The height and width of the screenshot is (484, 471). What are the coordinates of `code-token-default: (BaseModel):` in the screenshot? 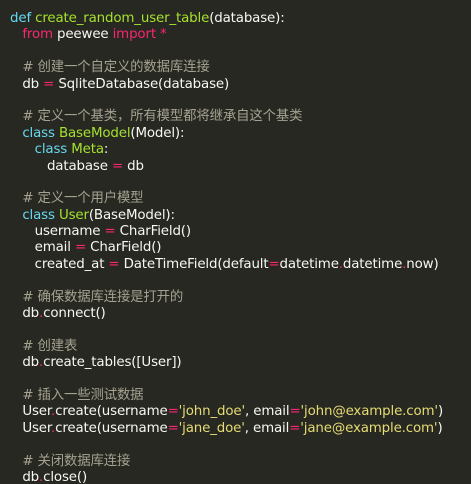 It's located at (131, 215).